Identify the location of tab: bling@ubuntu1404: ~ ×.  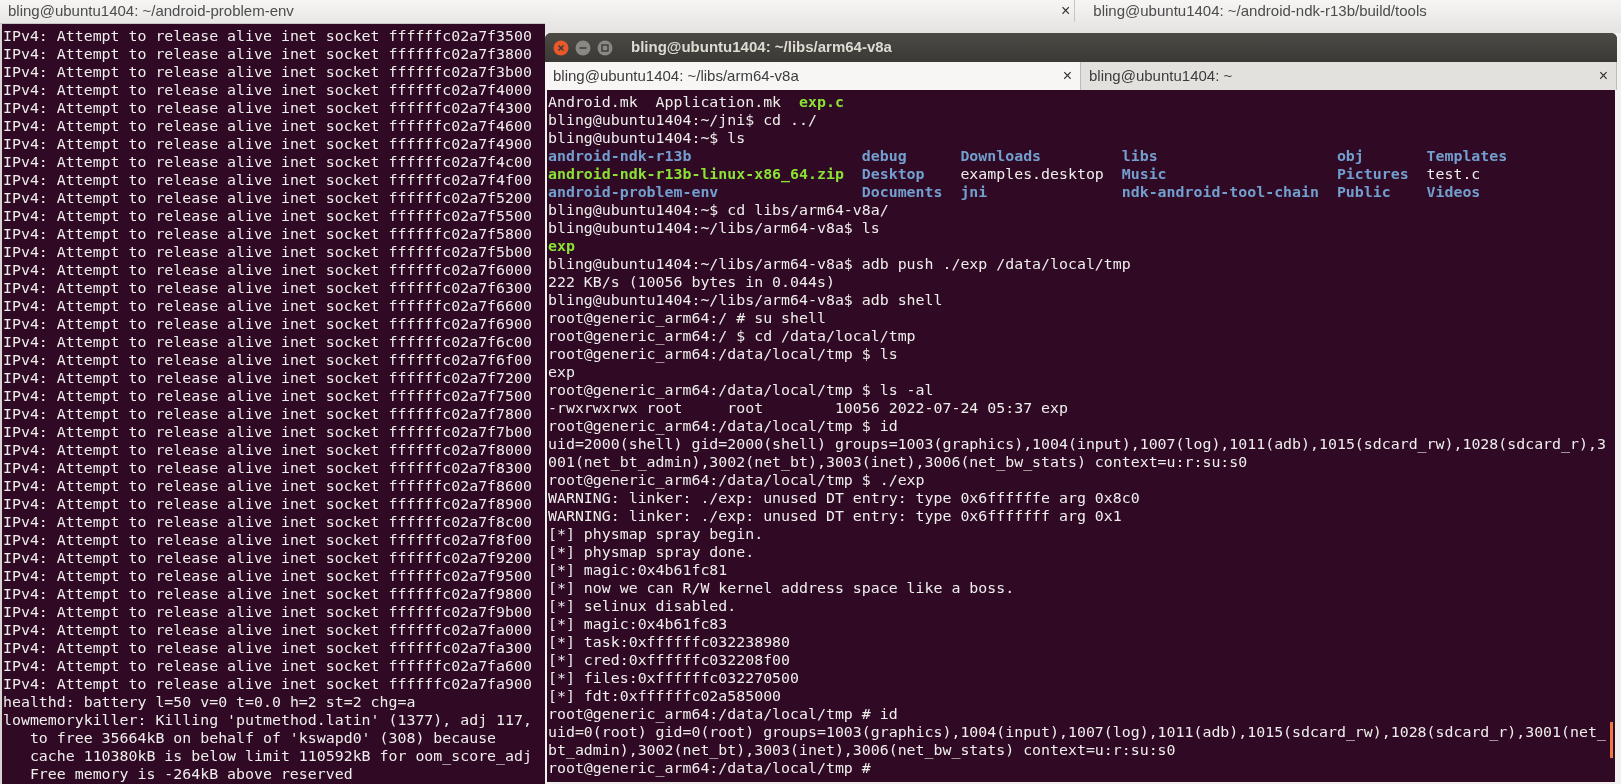
(1349, 76).